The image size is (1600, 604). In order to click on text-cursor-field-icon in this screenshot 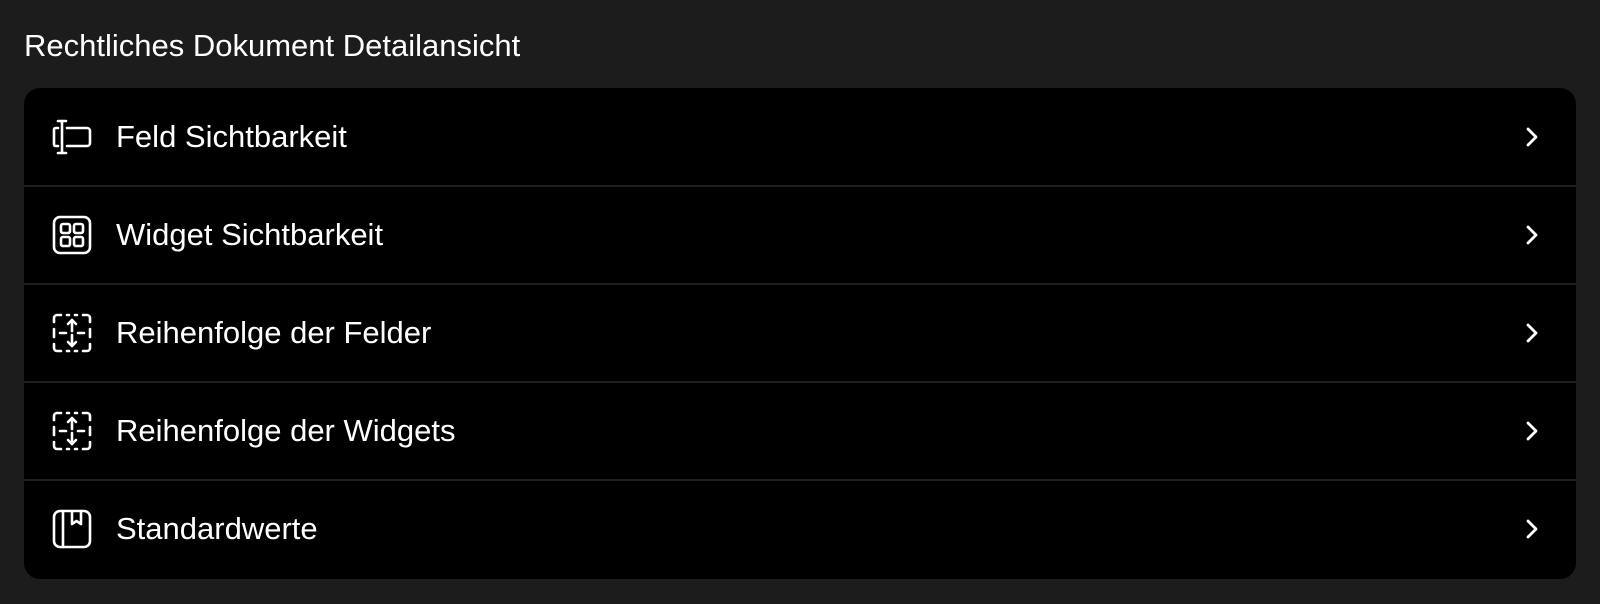, I will do `click(72, 137)`.